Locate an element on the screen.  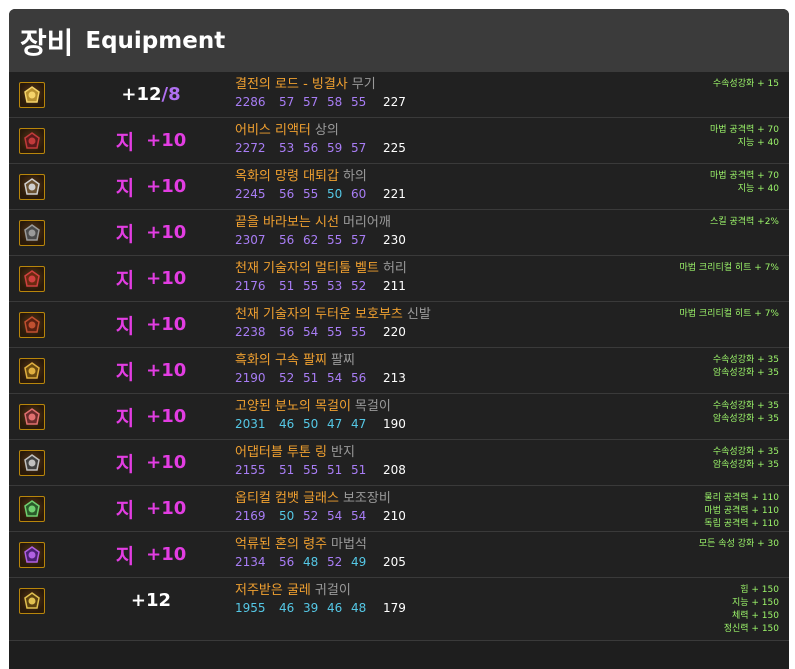
stat-fame: 2245 is located at coordinates (250, 194).